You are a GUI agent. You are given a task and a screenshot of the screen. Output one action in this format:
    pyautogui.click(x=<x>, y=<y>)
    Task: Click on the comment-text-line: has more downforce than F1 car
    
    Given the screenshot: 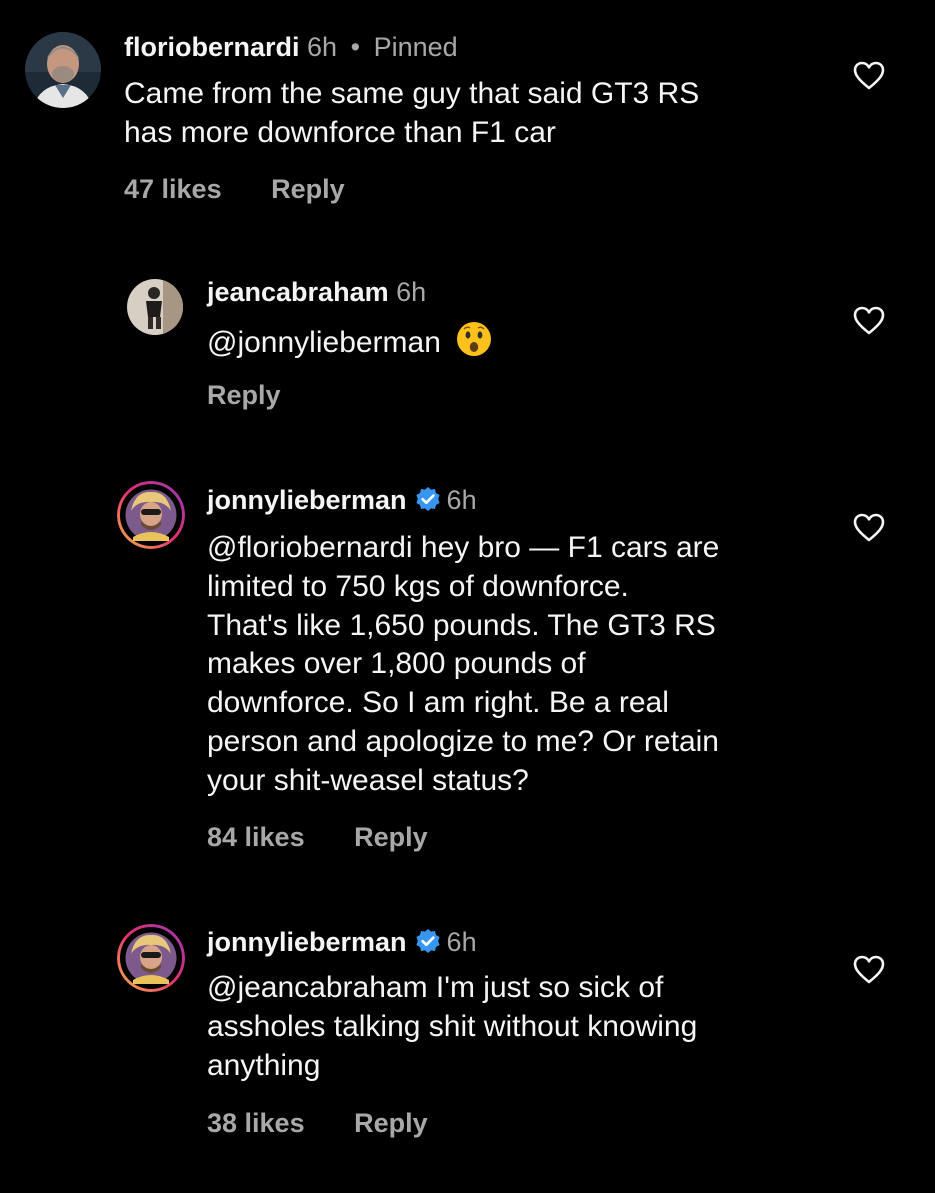 What is the action you would take?
    pyautogui.click(x=340, y=132)
    